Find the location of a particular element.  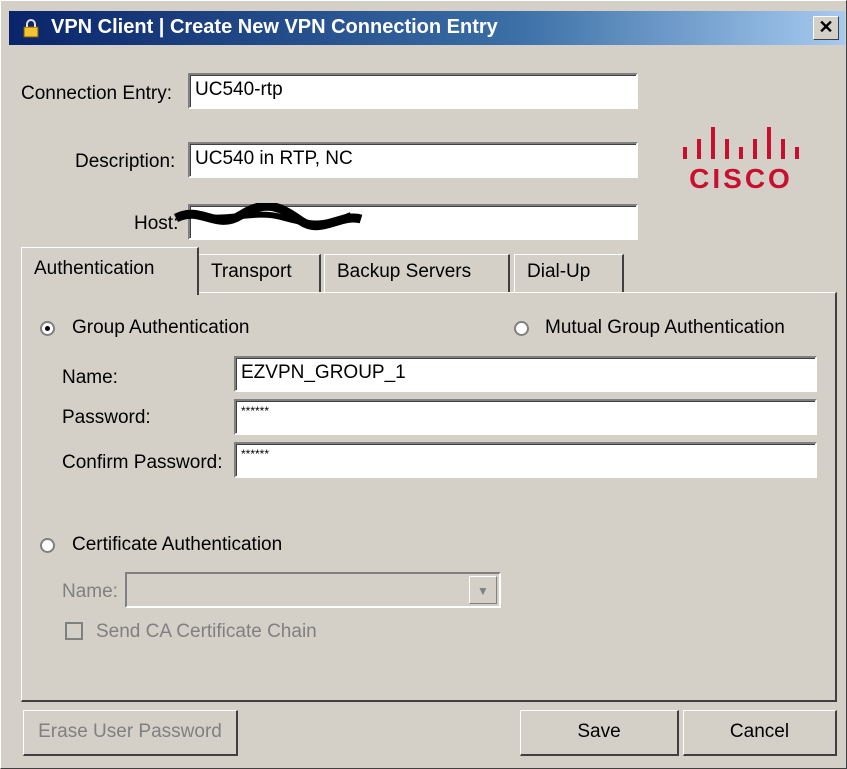

connection-entry-label: Connection Entry: is located at coordinates (97, 93).